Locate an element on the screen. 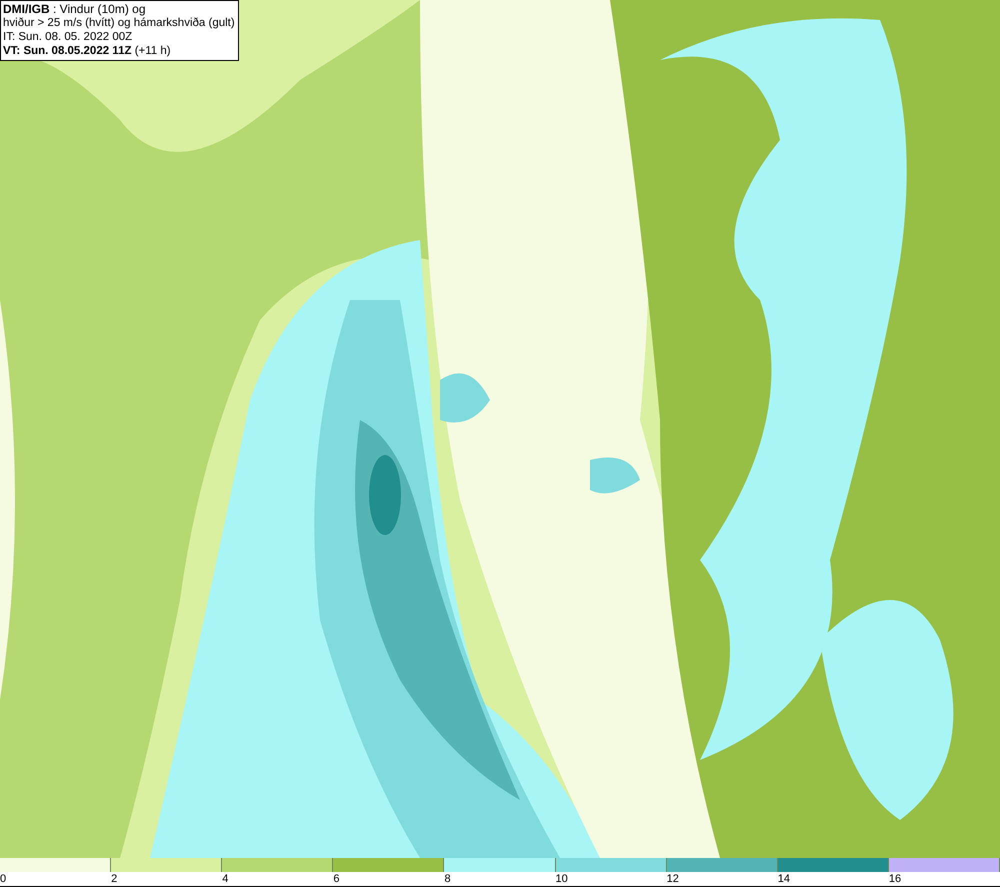  header-text: DMI/IGB : Vindur (10m) og is located at coordinates (74, 9).